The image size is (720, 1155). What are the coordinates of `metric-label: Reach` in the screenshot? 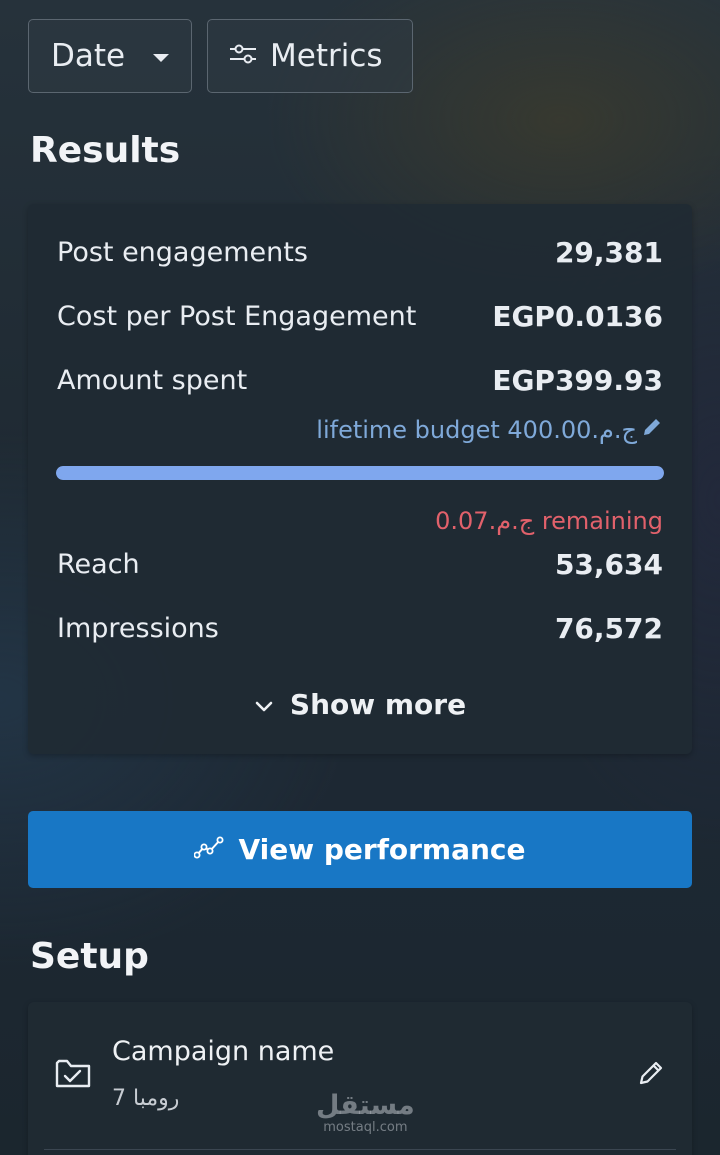 It's located at (98, 564).